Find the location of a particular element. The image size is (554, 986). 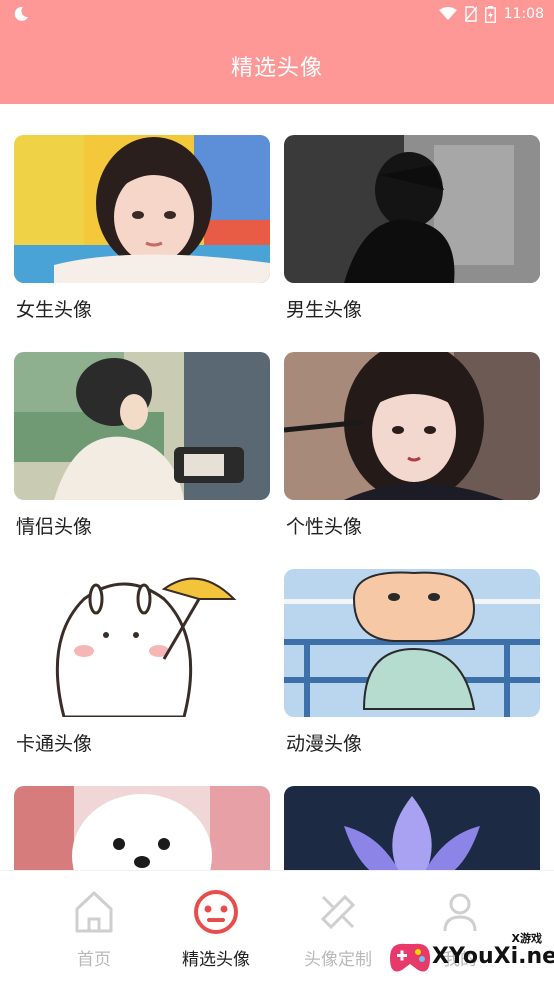

category-card-girl: 女生头像 is located at coordinates (142, 228).